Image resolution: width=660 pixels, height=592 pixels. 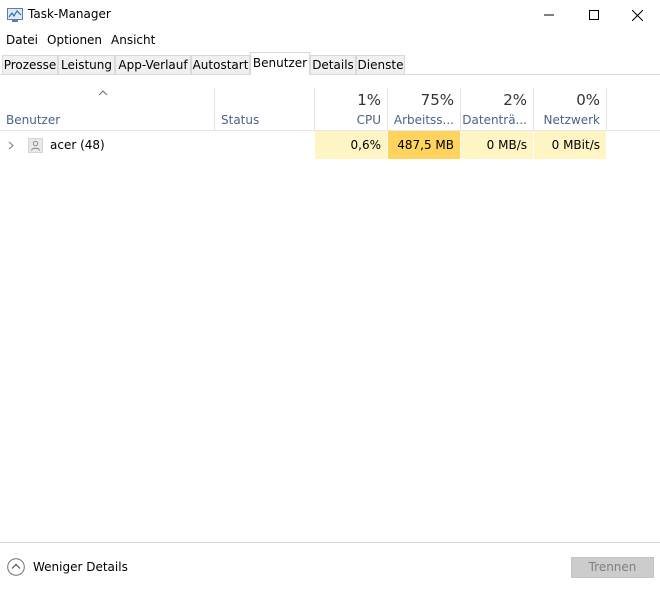 What do you see at coordinates (240, 120) in the screenshot?
I see `header-status: Status` at bounding box center [240, 120].